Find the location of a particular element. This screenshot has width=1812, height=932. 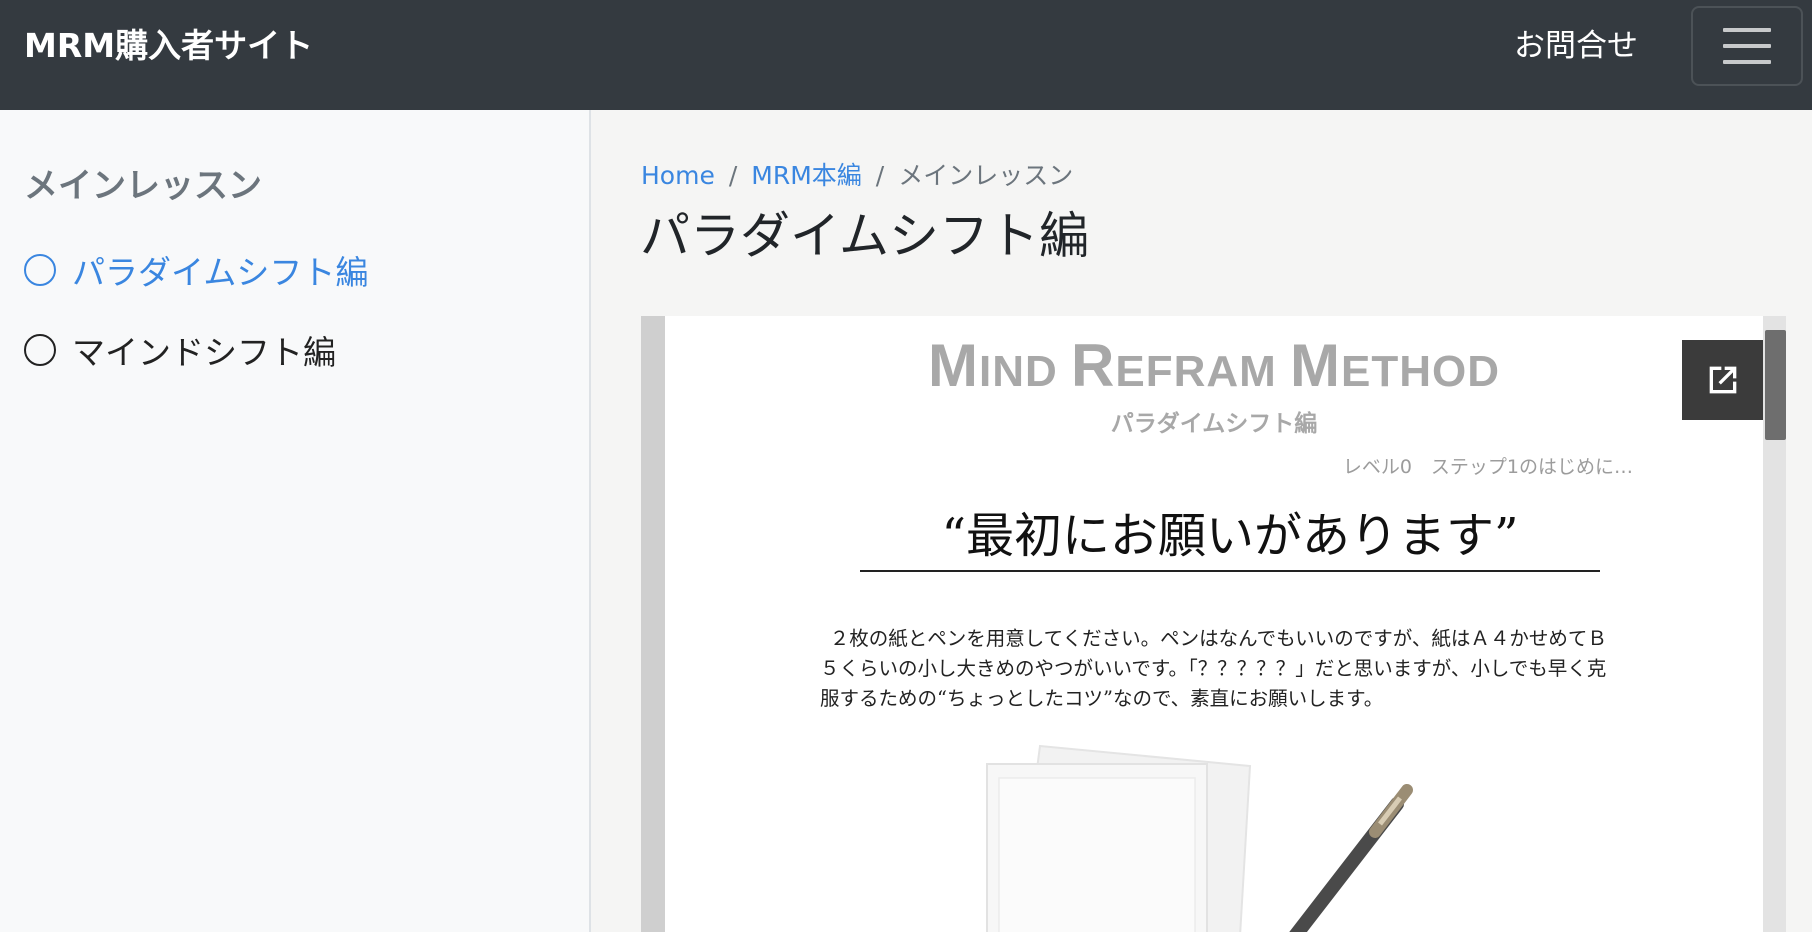

pen-icon is located at coordinates (1351, 858).